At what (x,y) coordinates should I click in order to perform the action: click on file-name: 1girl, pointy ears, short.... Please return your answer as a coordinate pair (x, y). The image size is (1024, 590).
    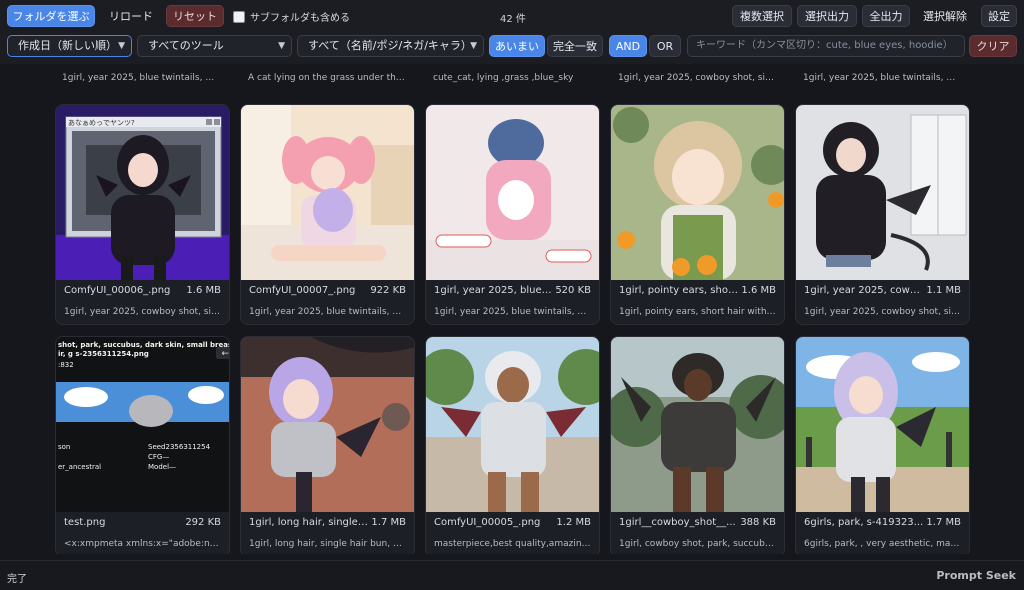
    Looking at the image, I should click on (679, 290).